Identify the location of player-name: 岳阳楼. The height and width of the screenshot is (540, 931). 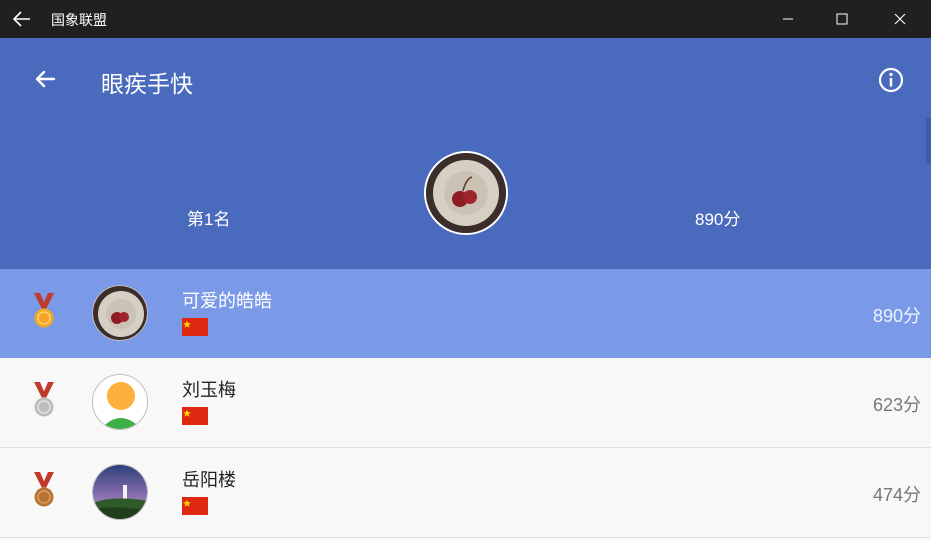
(209, 480).